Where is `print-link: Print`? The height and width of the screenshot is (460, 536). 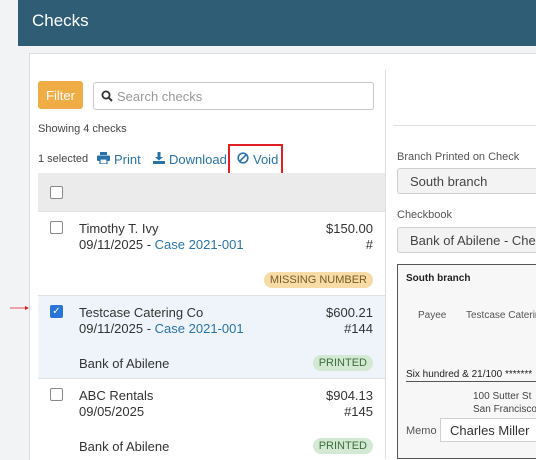 print-link: Print is located at coordinates (119, 159).